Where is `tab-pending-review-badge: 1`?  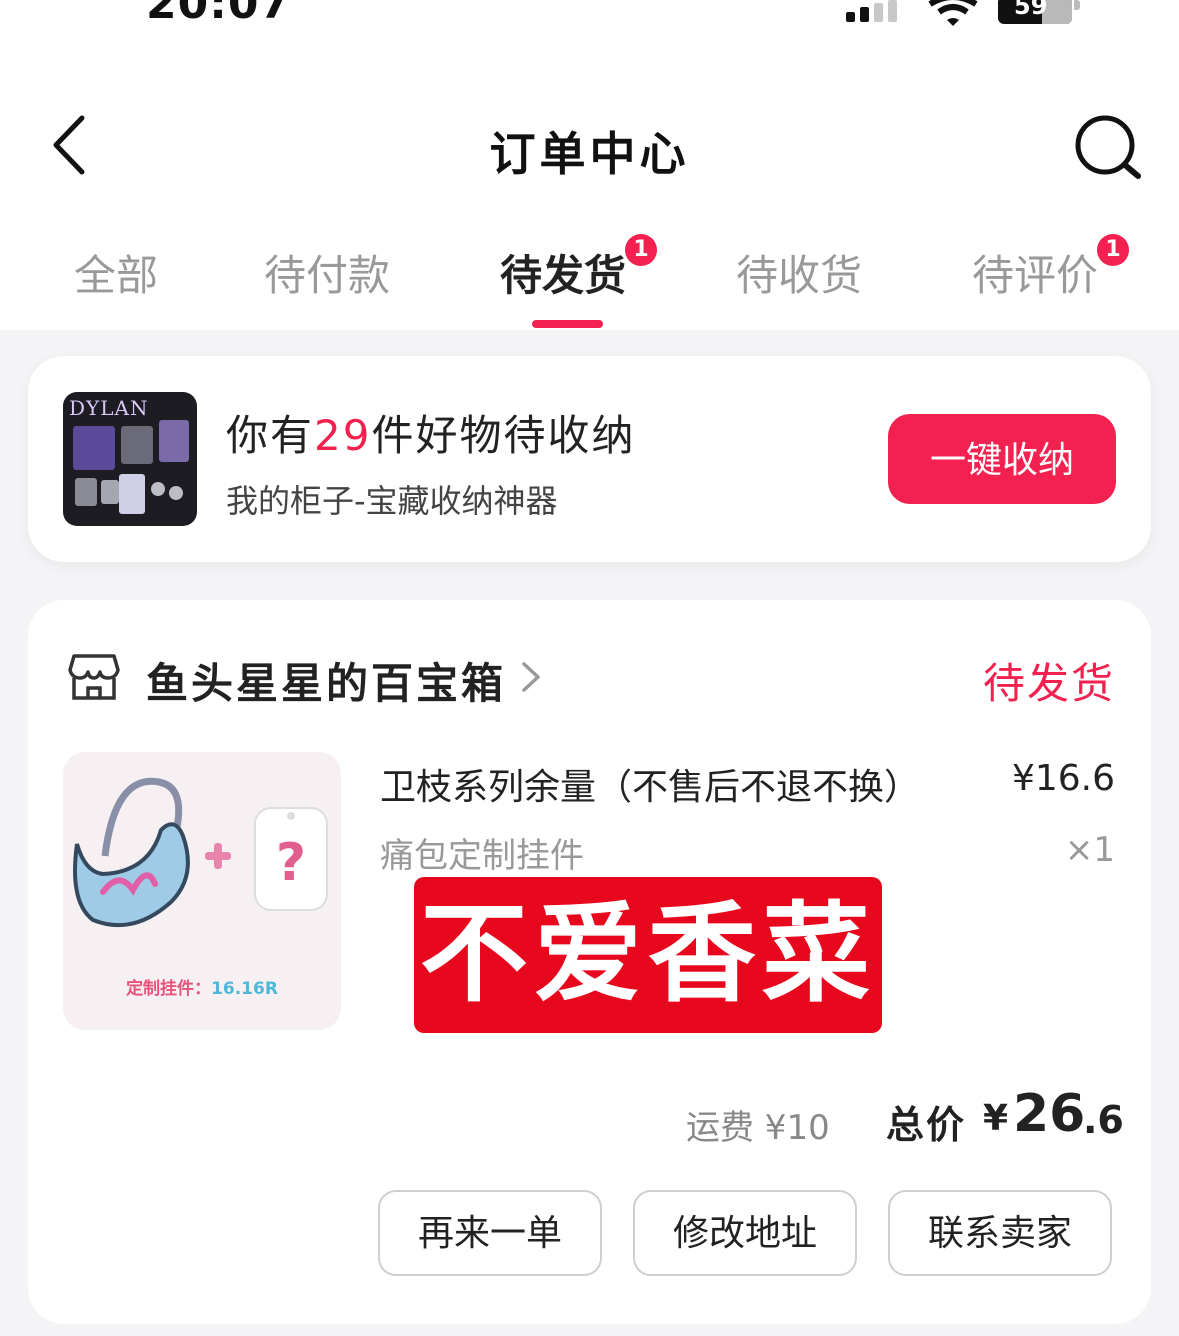 tab-pending-review-badge: 1 is located at coordinates (1113, 250).